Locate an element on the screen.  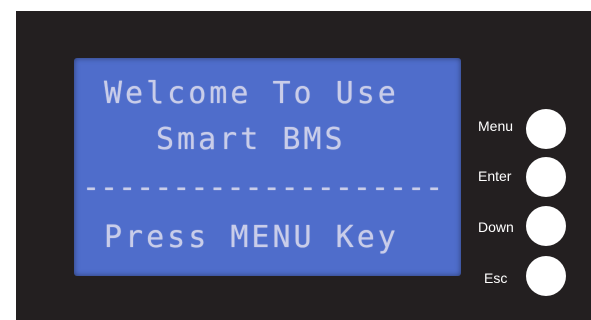
enter-button is located at coordinates (546, 177).